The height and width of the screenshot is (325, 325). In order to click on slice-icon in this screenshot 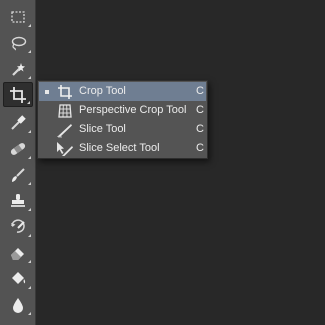, I will do `click(65, 129)`.